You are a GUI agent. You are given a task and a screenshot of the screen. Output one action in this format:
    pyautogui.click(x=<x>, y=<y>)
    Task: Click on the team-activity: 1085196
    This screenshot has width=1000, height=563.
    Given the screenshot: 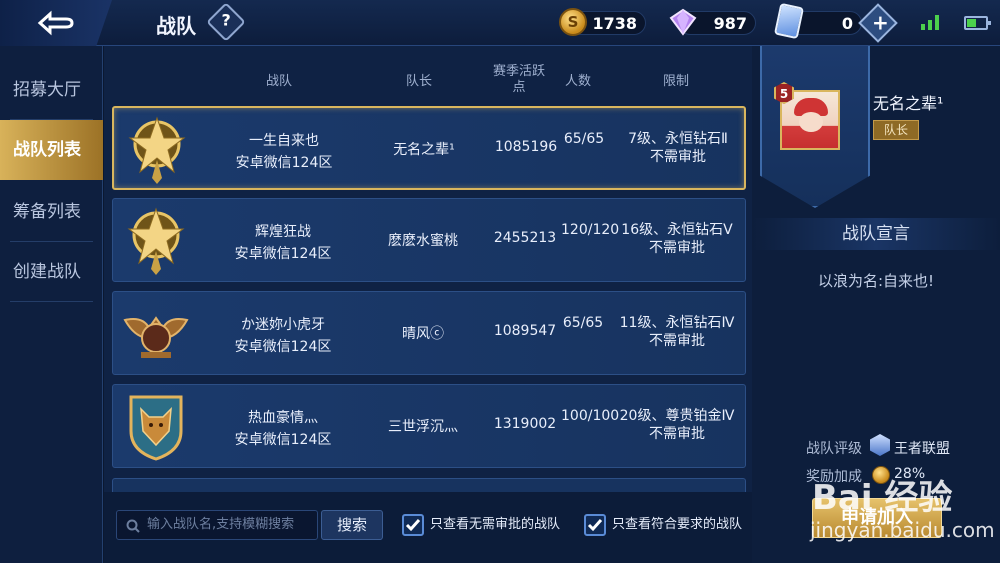 What is the action you would take?
    pyautogui.click(x=526, y=147)
    